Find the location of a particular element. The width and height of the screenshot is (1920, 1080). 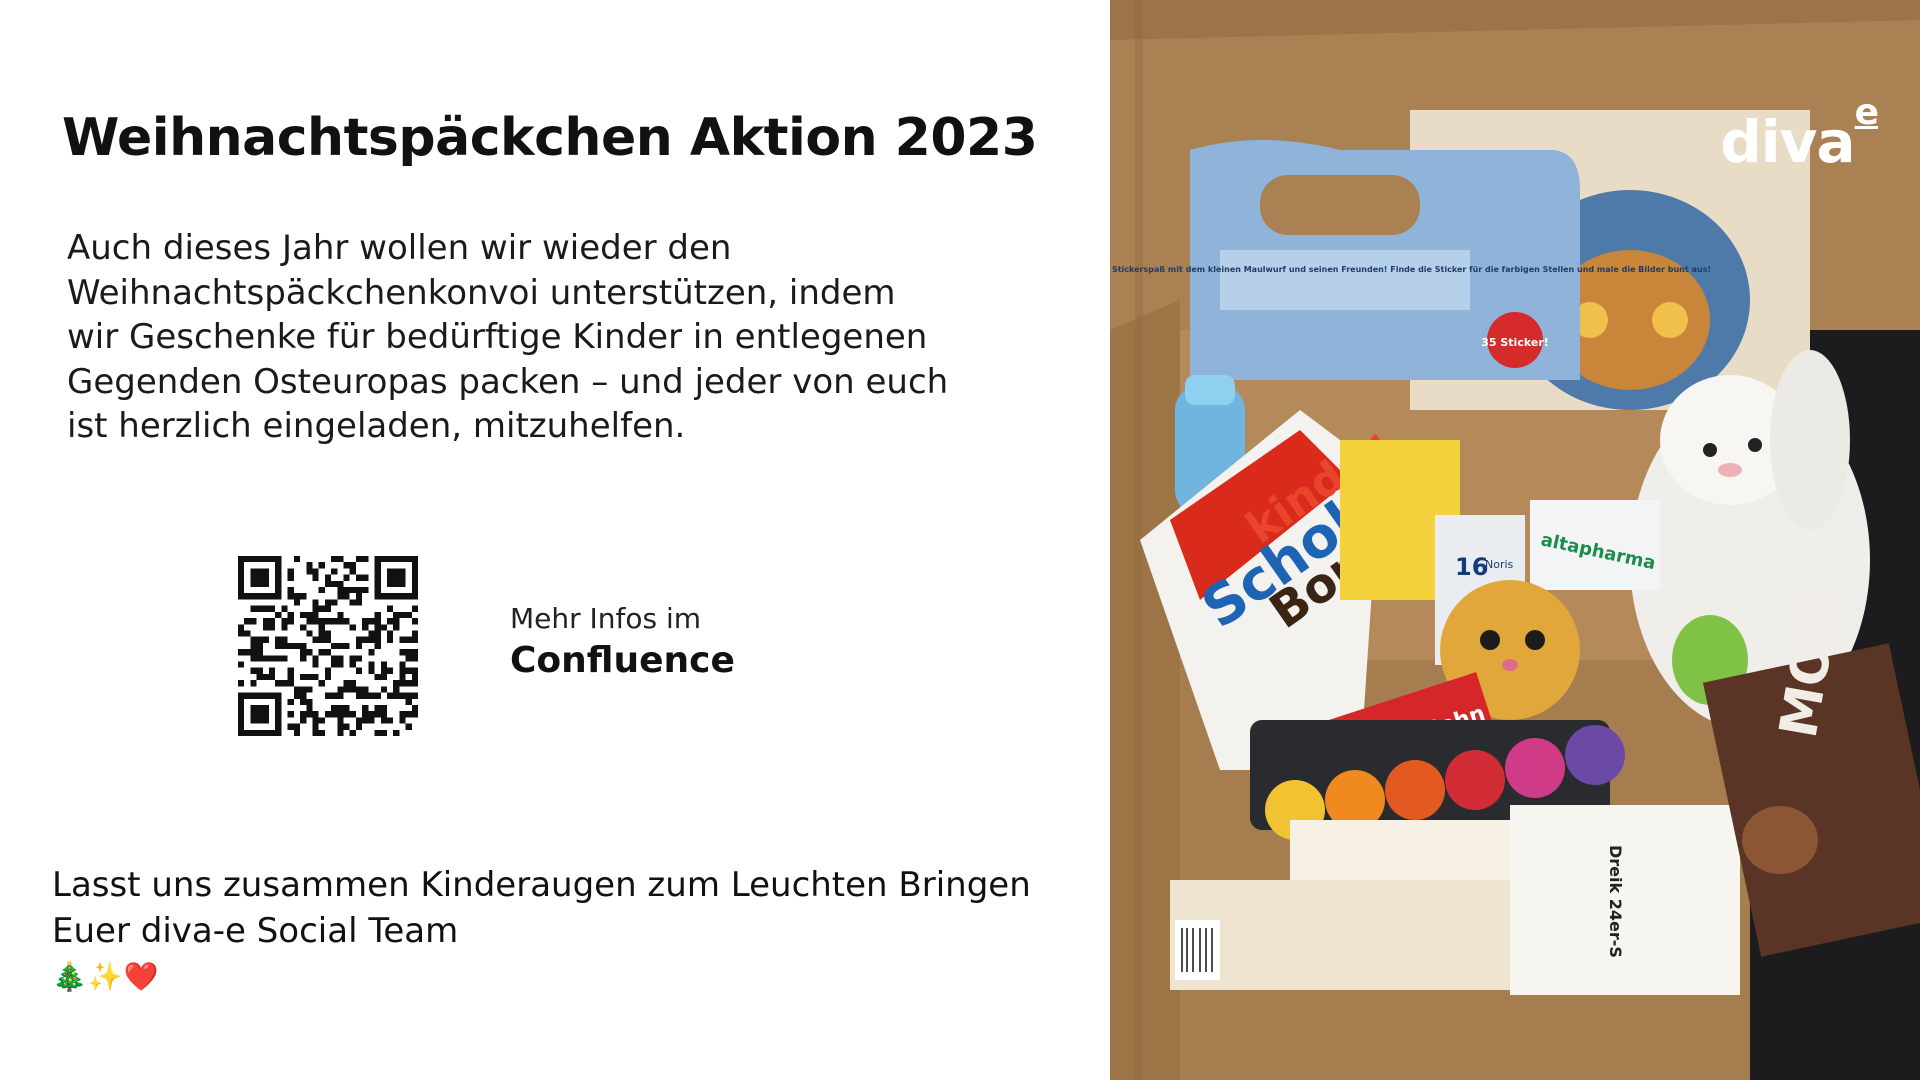

intro-line: ist herzlich eingeladen, mitzuhelfen. is located at coordinates (376, 426).